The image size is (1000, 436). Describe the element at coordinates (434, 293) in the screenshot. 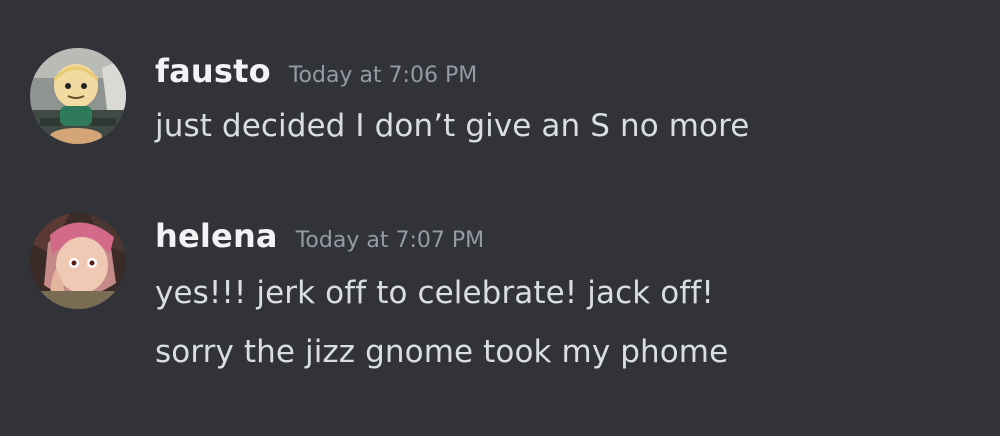

I see `message-text: yes!!! jerk off to celebrate! jack off!` at that location.